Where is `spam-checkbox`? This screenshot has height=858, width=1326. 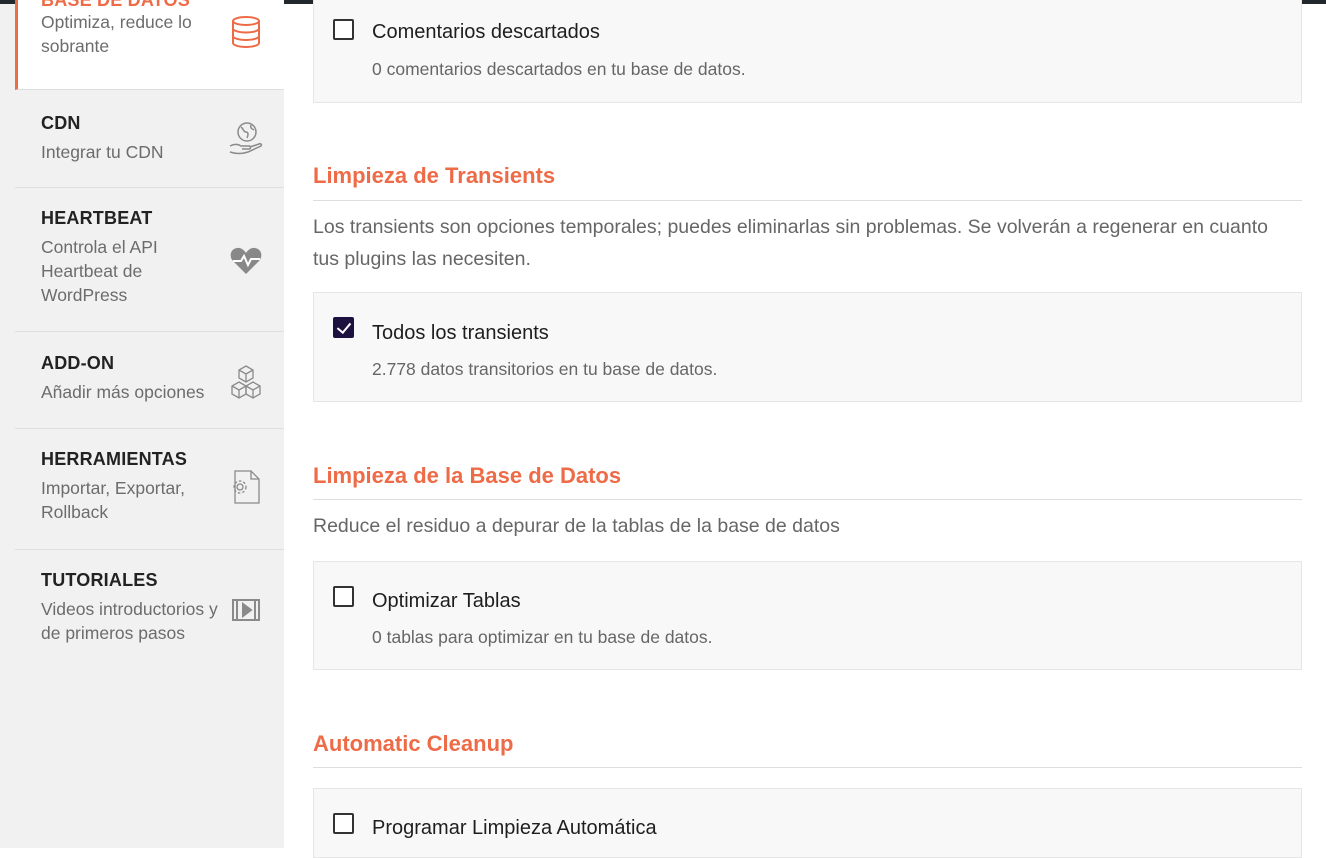
spam-checkbox is located at coordinates (343, 29).